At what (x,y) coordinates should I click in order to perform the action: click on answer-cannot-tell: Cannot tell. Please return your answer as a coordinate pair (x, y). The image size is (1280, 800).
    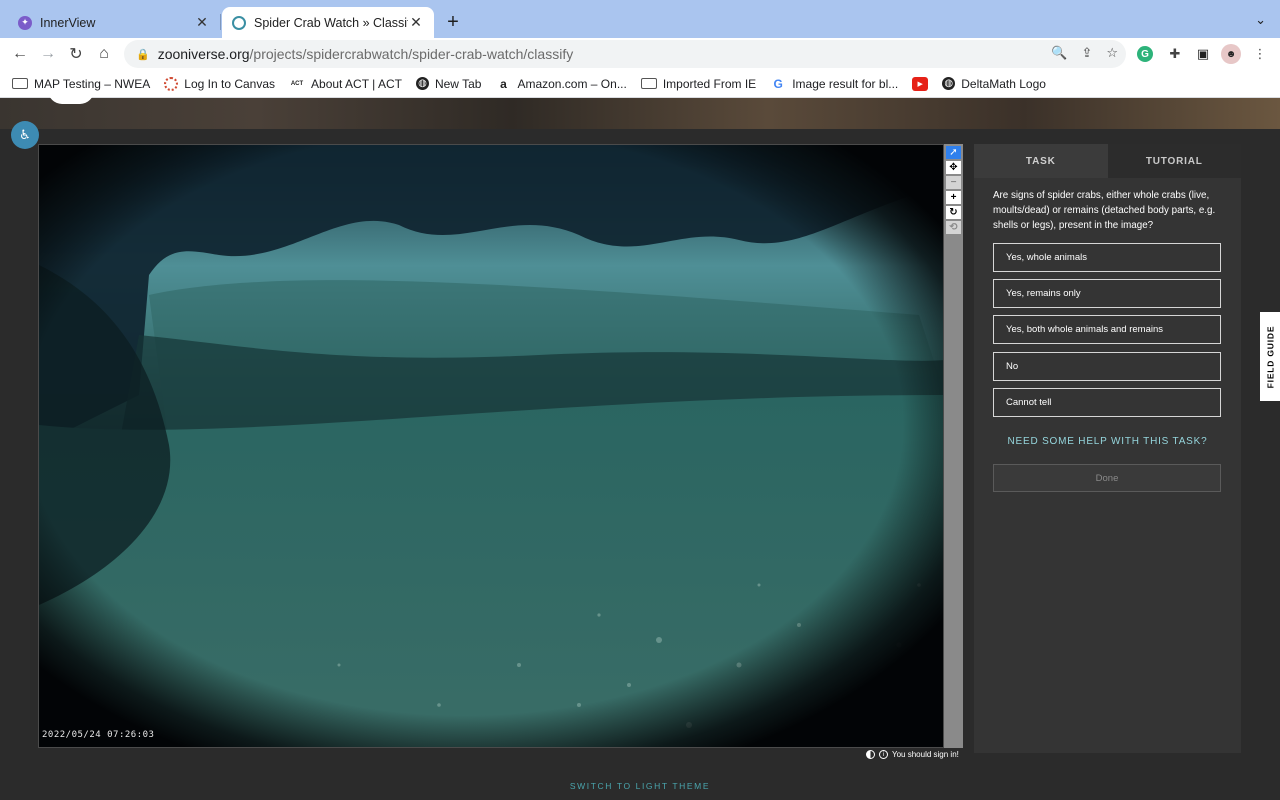
    Looking at the image, I should click on (1107, 402).